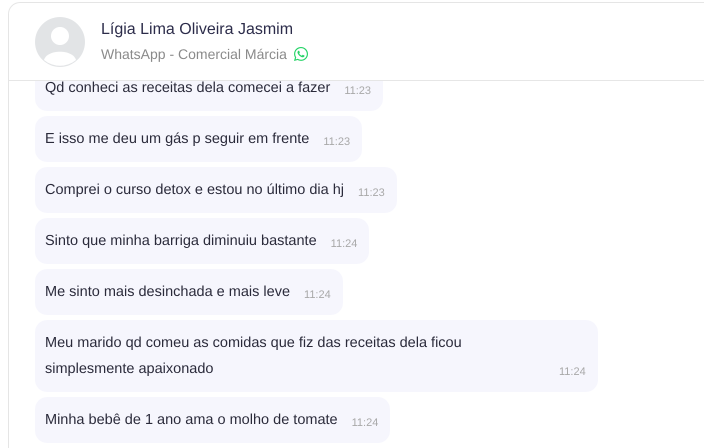 This screenshot has height=448, width=704. What do you see at coordinates (194, 190) in the screenshot?
I see `message-text: Comprei o curso detox e estou no último dia hj` at bounding box center [194, 190].